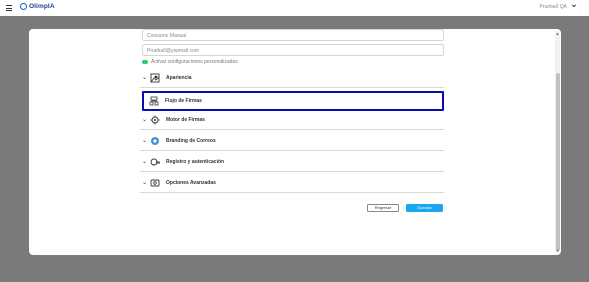 The width and height of the screenshot is (589, 282). I want to click on section-label: Flujo de Firmas, so click(183, 101).